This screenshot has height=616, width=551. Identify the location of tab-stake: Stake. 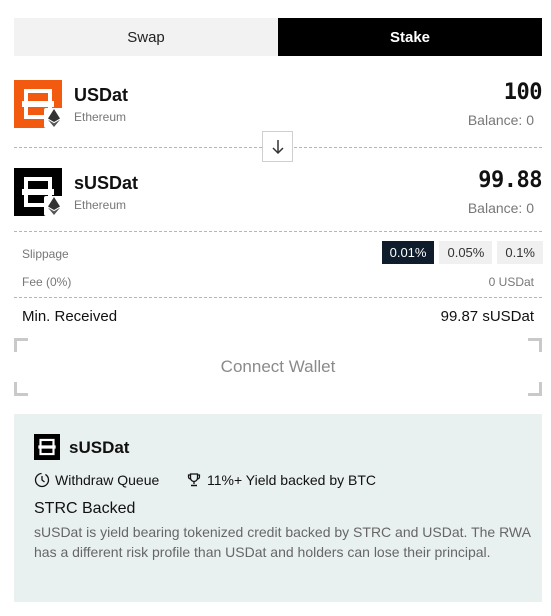
(410, 37).